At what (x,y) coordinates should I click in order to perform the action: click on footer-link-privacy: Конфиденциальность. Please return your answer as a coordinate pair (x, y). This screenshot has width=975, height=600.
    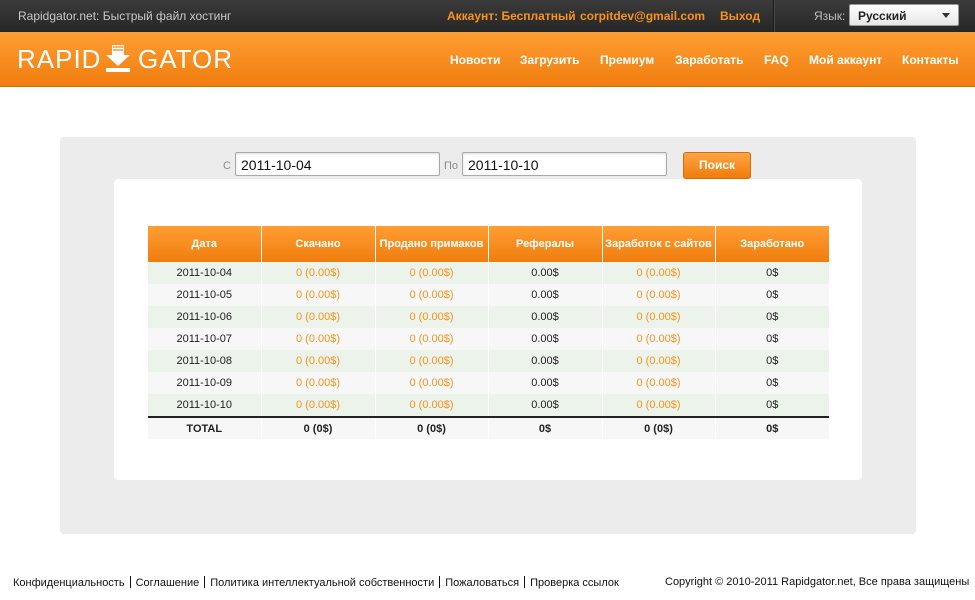
    Looking at the image, I should click on (69, 583).